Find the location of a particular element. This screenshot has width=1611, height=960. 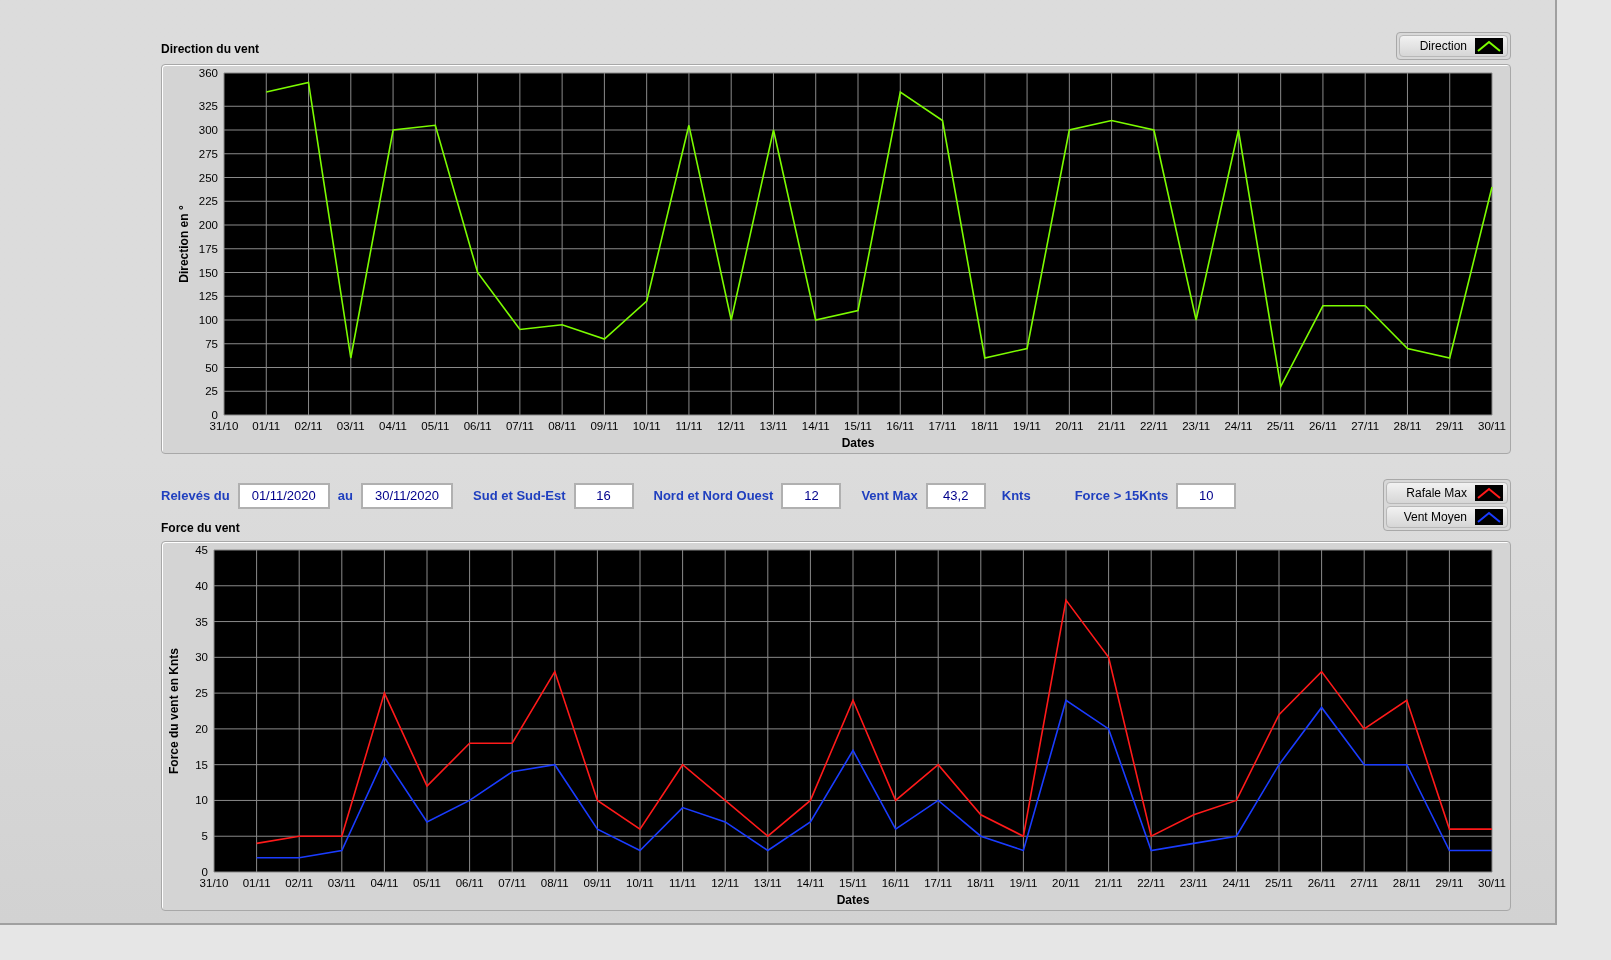

axis-title: Direction en ° is located at coordinates (184, 244).